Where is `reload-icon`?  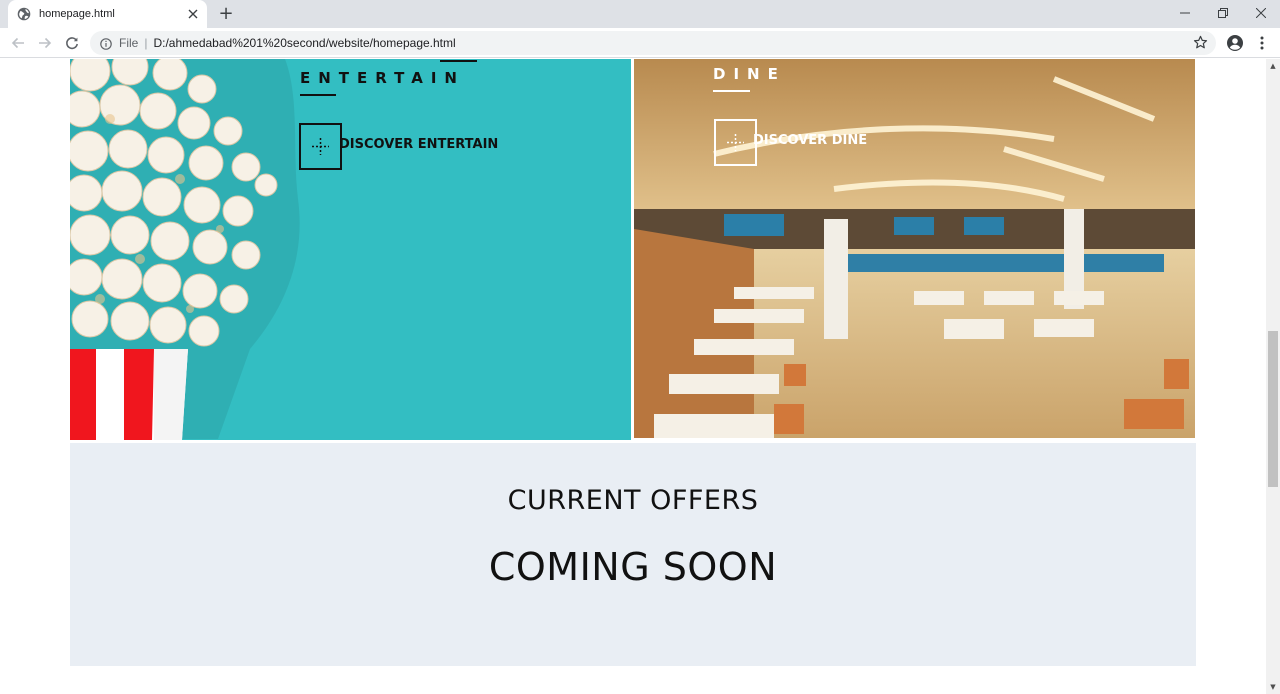 reload-icon is located at coordinates (72, 43).